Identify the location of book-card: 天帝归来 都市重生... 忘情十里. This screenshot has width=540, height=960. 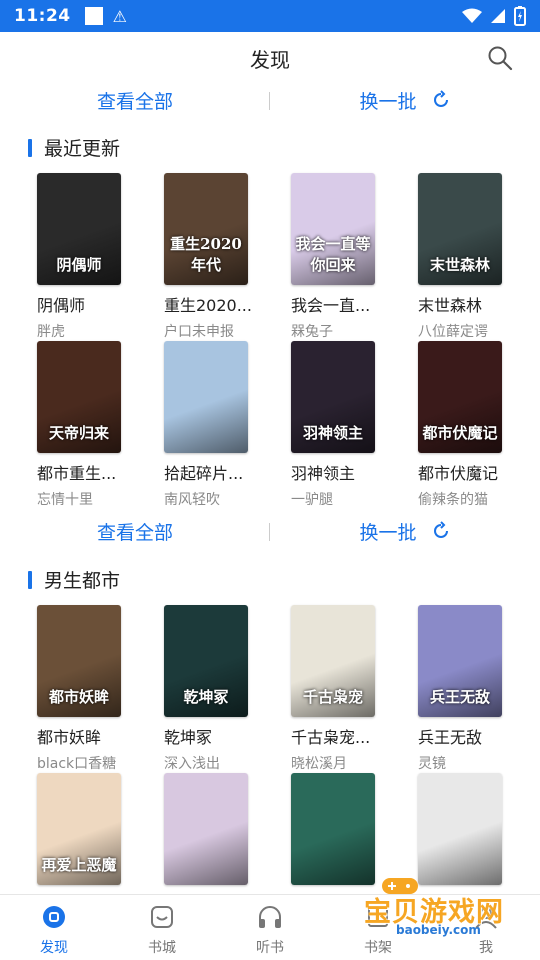
(88, 425).